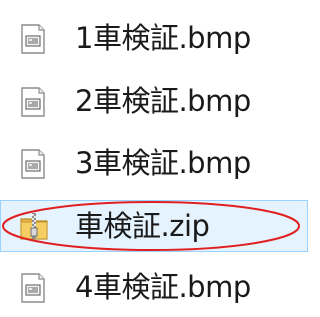  Describe the element at coordinates (34, 226) in the screenshot. I see `zip-folder-icon` at that location.